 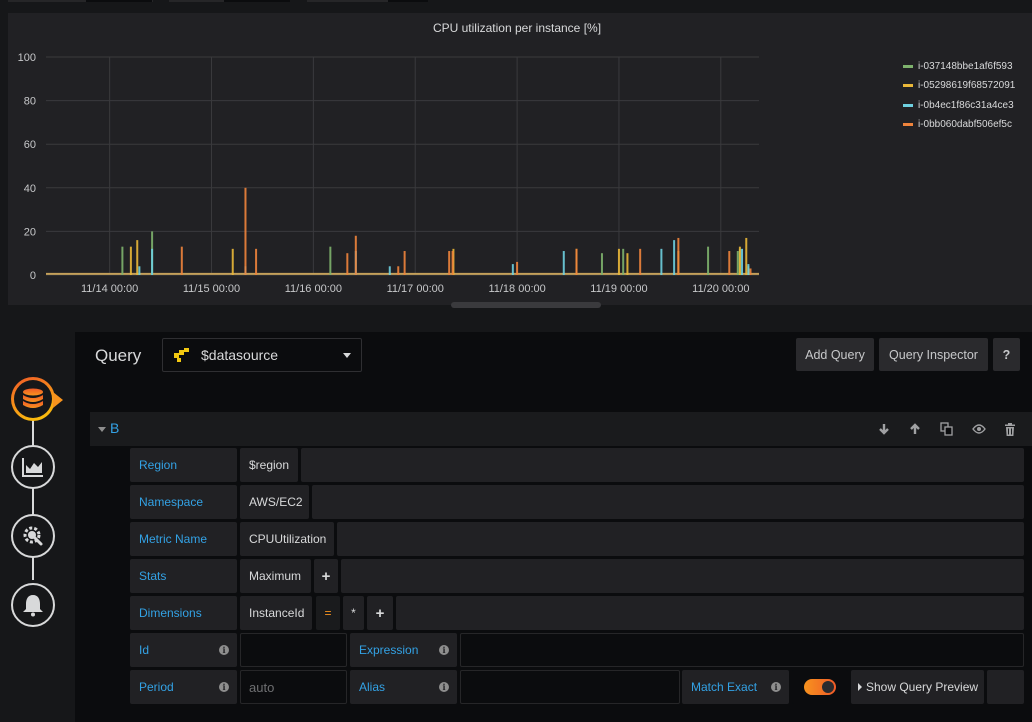 I want to click on legend-item: i-0b4ec1f86c31a4ce3, so click(x=965, y=105).